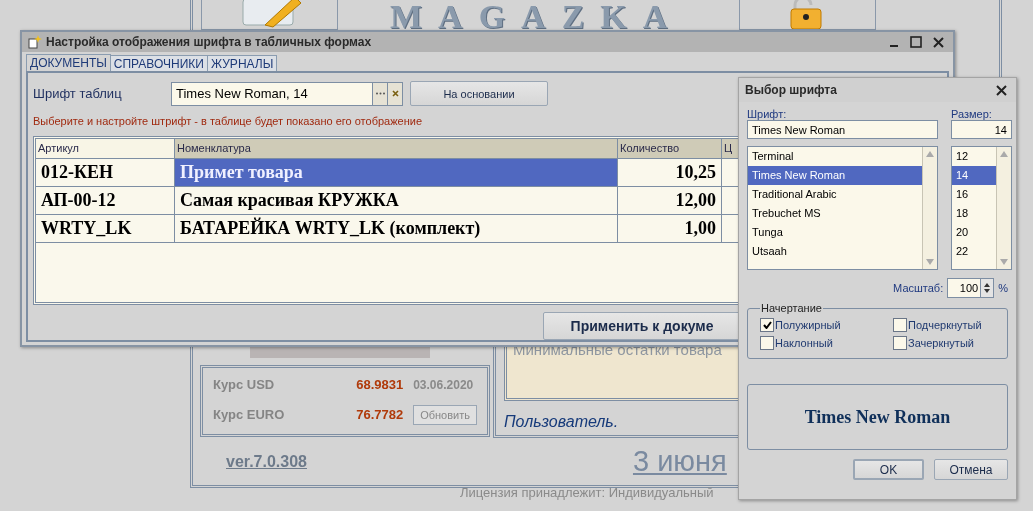  I want to click on size-list-item: 18, so click(974, 213).